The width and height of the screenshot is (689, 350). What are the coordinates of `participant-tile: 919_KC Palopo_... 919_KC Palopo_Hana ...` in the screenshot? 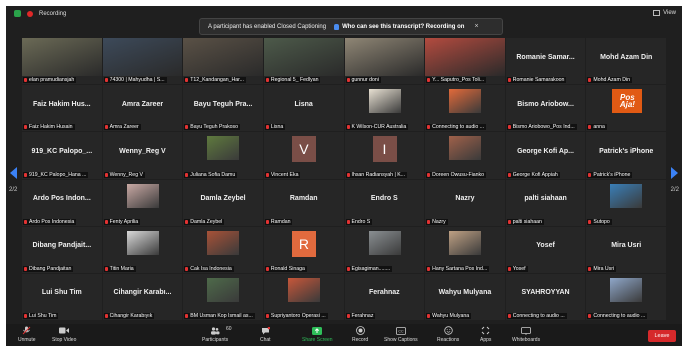 It's located at (62, 155).